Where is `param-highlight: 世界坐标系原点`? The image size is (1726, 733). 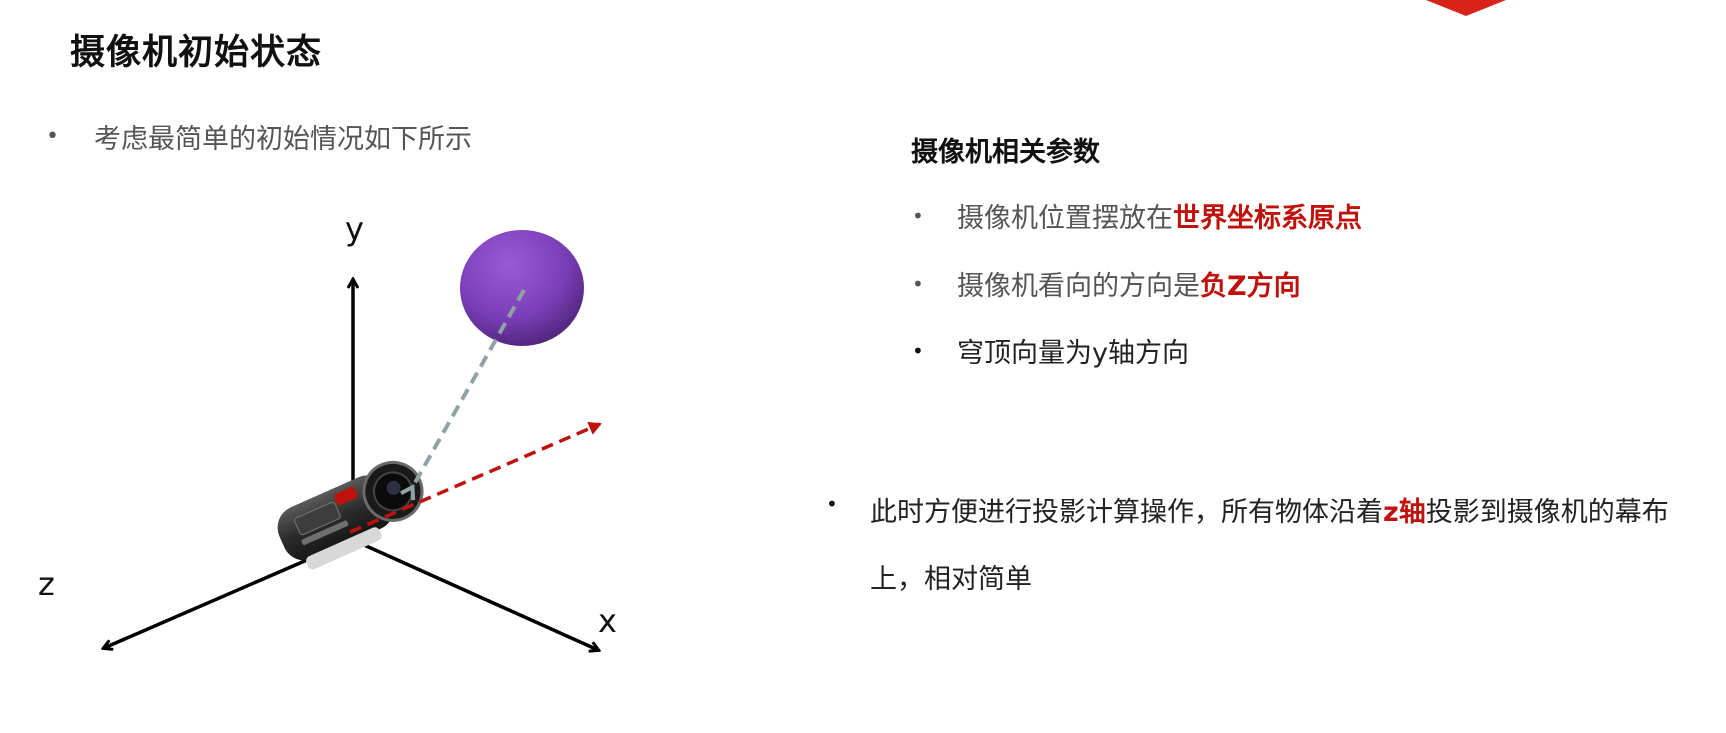
param-highlight: 世界坐标系原点 is located at coordinates (1267, 218).